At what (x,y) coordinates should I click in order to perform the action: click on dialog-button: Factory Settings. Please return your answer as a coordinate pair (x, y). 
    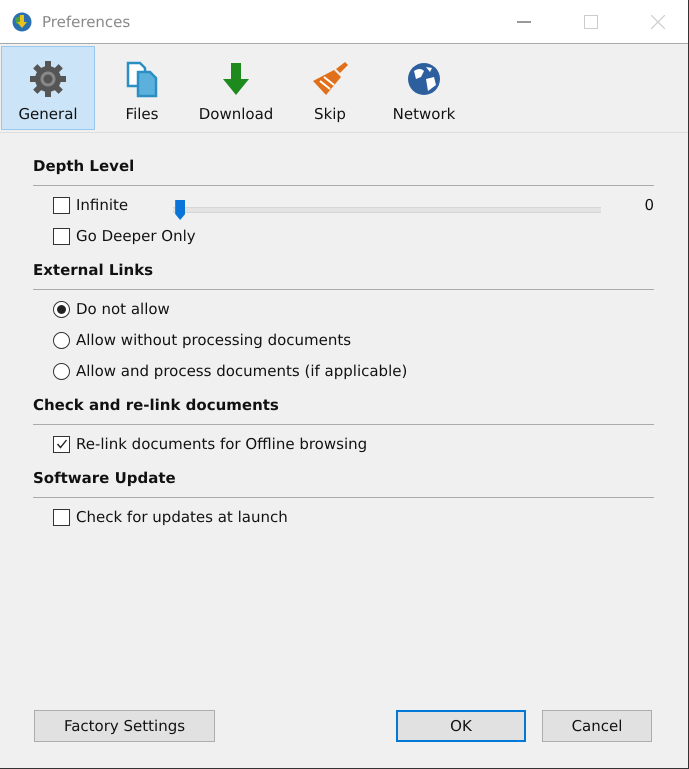
    Looking at the image, I should click on (124, 726).